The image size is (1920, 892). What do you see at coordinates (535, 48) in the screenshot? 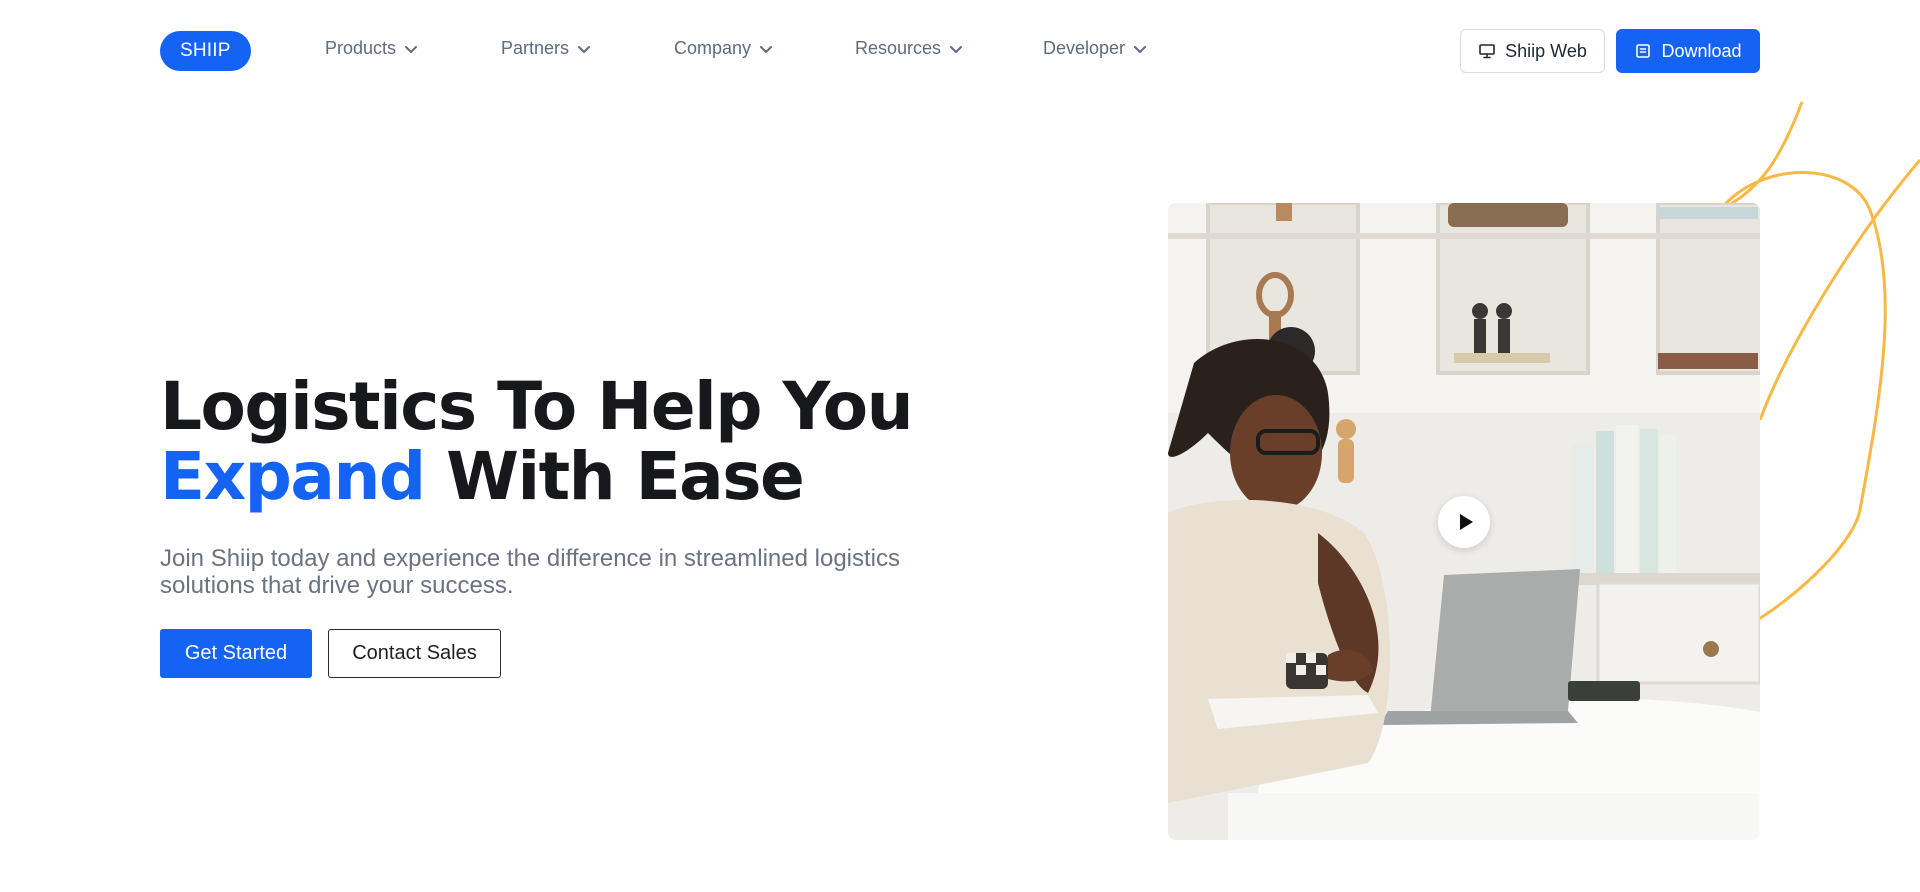
I see `nav-item-label: Partners` at bounding box center [535, 48].